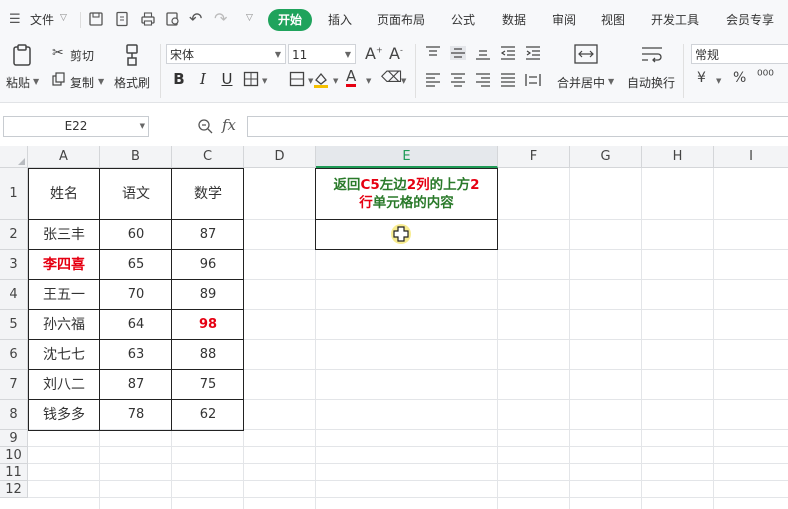 Image resolution: width=788 pixels, height=509 pixels. I want to click on font-size-select: 11 ▼, so click(322, 54).